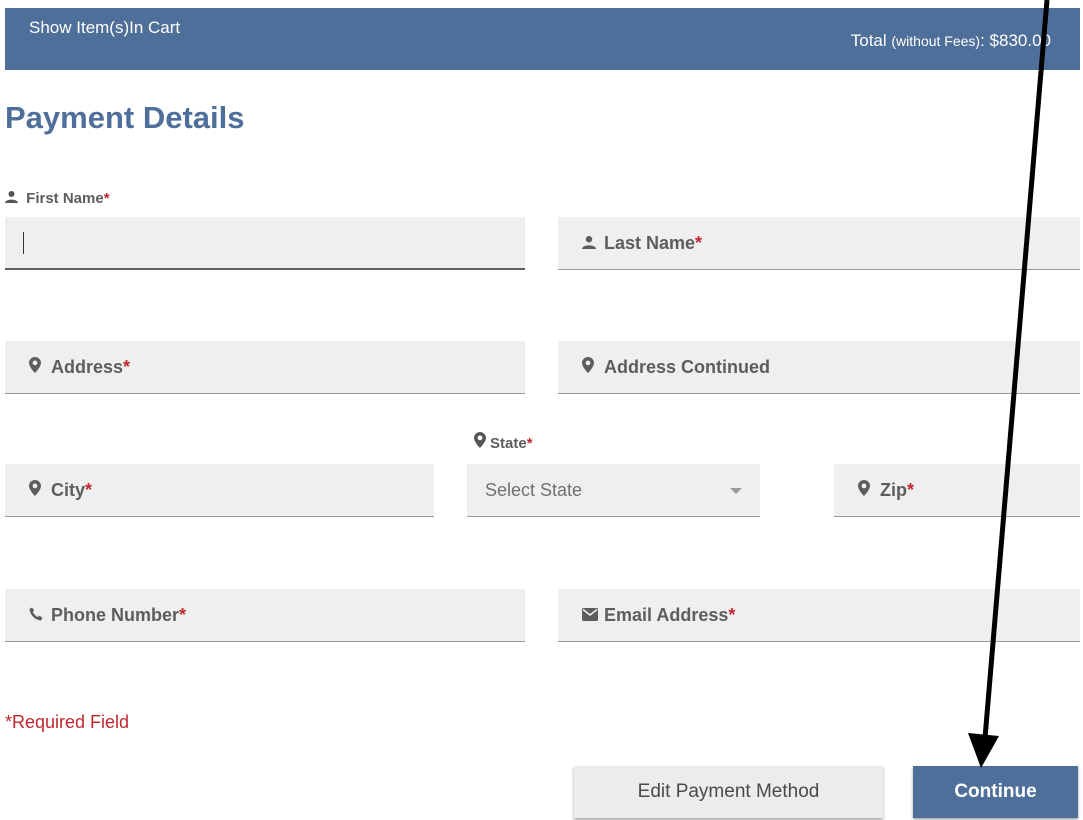 This screenshot has width=1083, height=820. What do you see at coordinates (265, 615) in the screenshot?
I see `phone-field: Phone Number*` at bounding box center [265, 615].